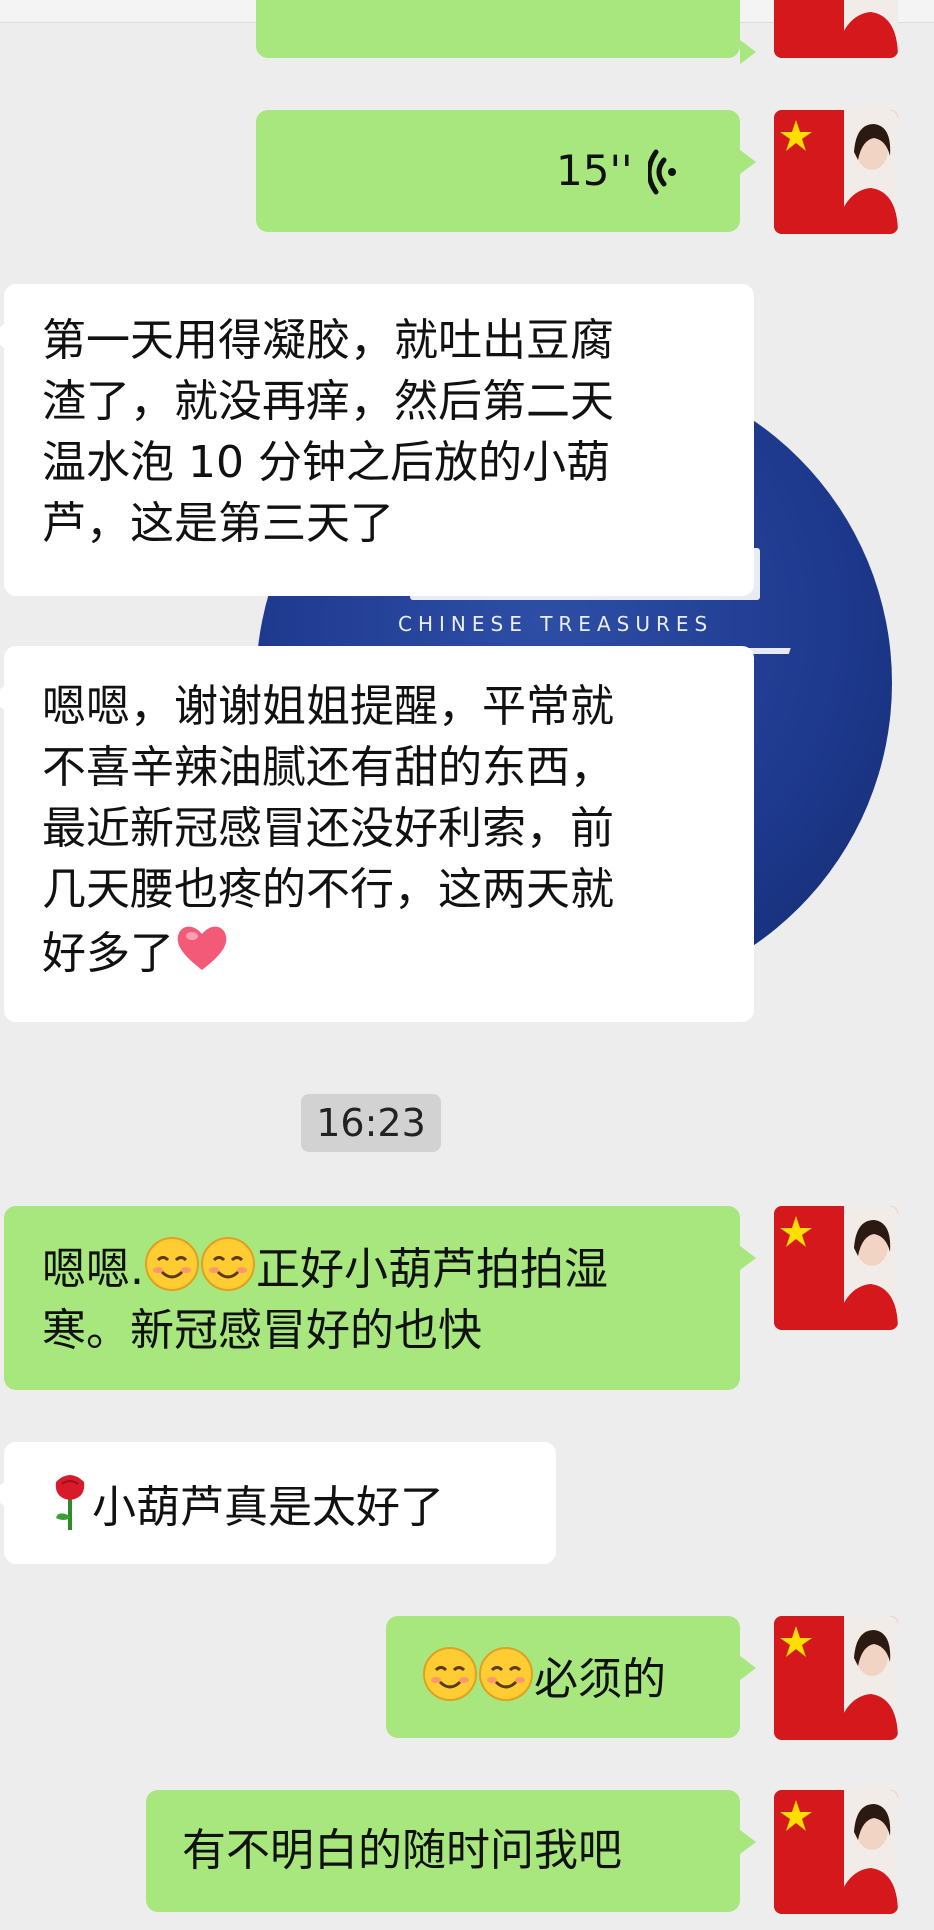  Describe the element at coordinates (402, 1850) in the screenshot. I see `message-text-line: 有不明白的随时问我吧` at that location.